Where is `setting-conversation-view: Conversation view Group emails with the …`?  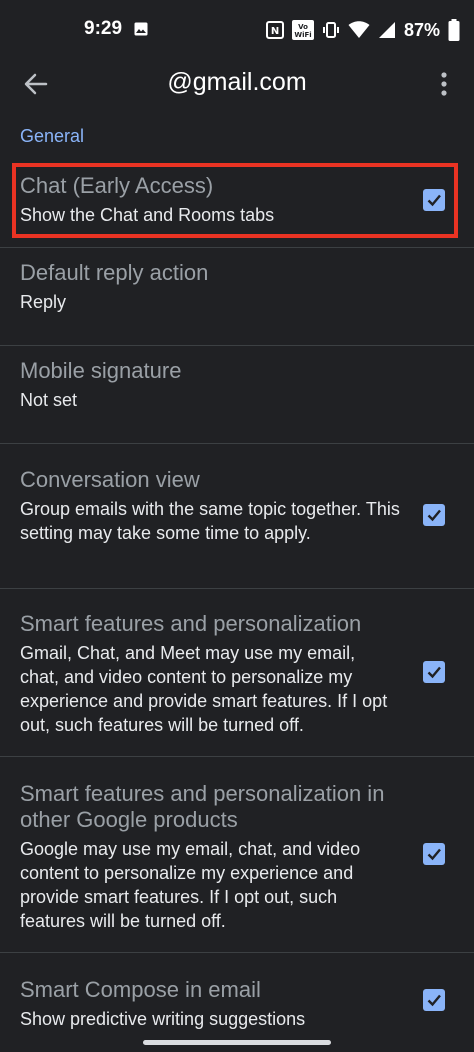 setting-conversation-view: Conversation view Group emails with the … is located at coordinates (237, 516).